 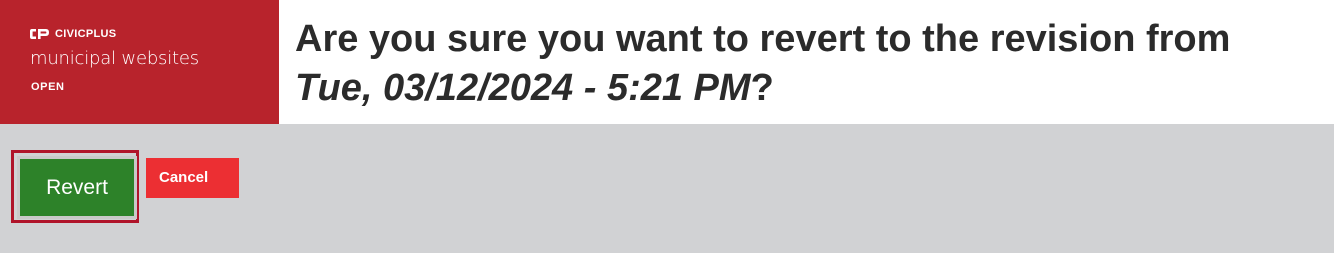 I want to click on revision-date: Tue, 03/12/2024 - 5:21 PM, so click(x=523, y=88).